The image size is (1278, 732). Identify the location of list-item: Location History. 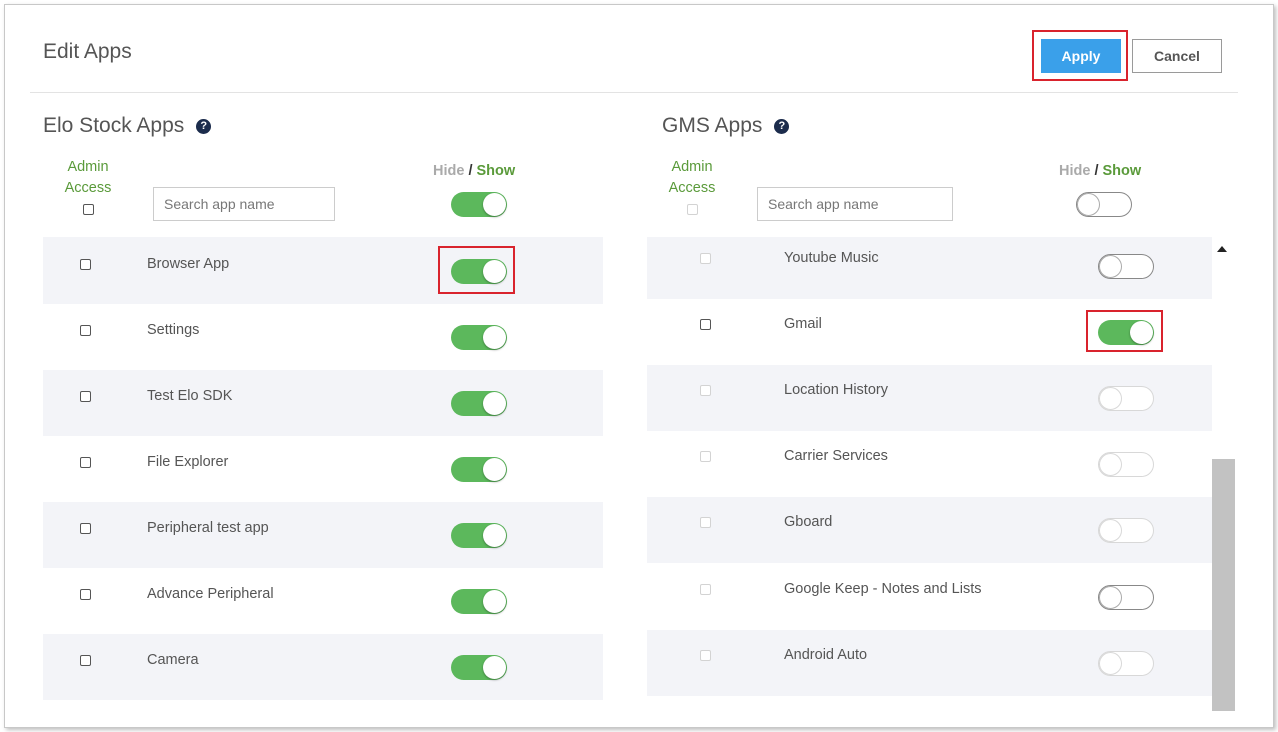
(929, 398).